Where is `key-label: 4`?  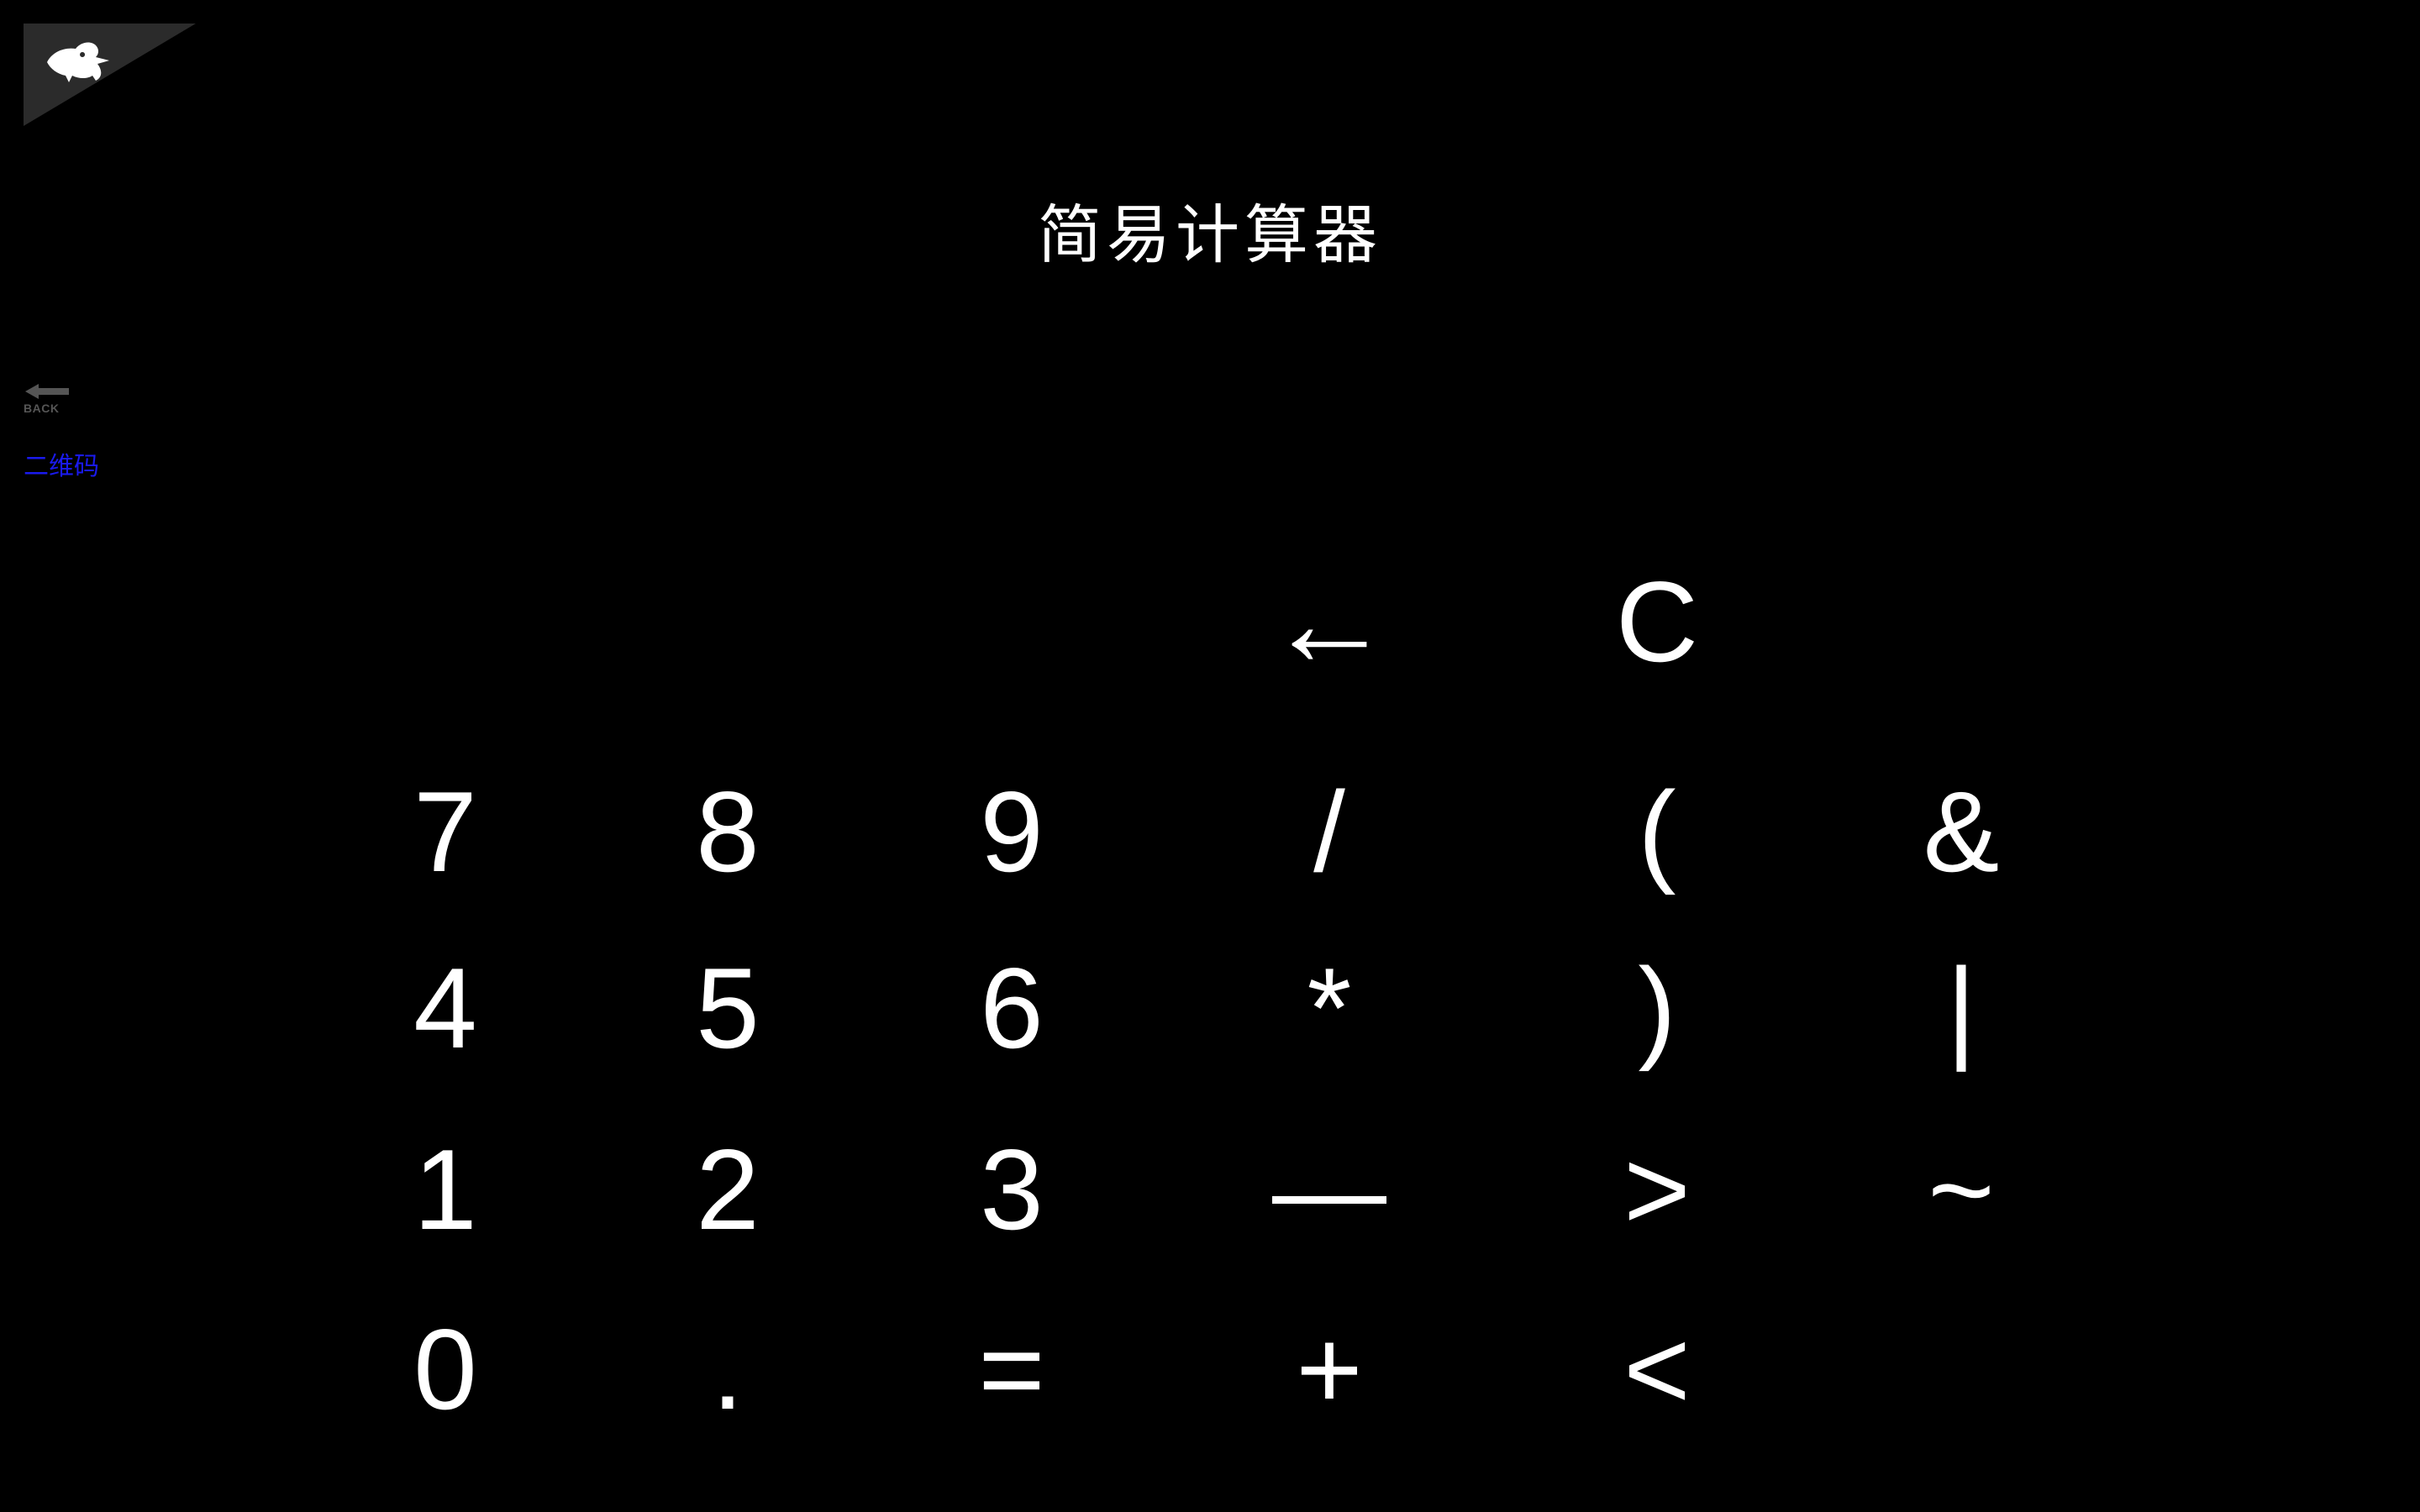 key-label: 4 is located at coordinates (445, 1008).